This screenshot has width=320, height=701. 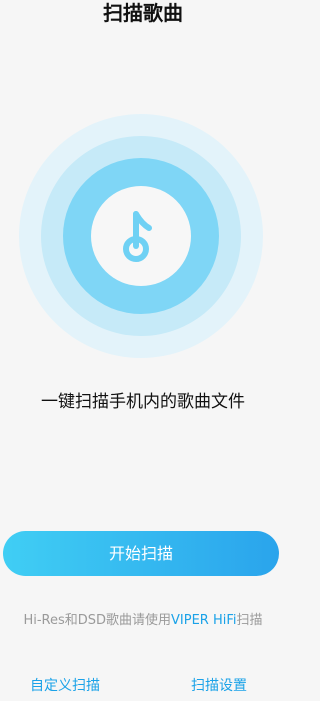 I want to click on custom-scan-link: 自定义扫描, so click(x=65, y=686).